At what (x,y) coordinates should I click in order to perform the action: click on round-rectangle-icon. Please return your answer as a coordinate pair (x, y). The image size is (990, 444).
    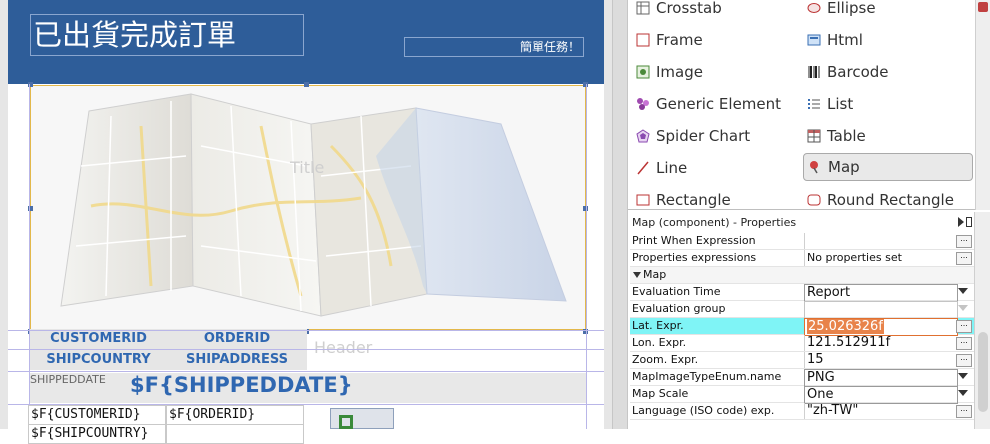
    Looking at the image, I should click on (814, 200).